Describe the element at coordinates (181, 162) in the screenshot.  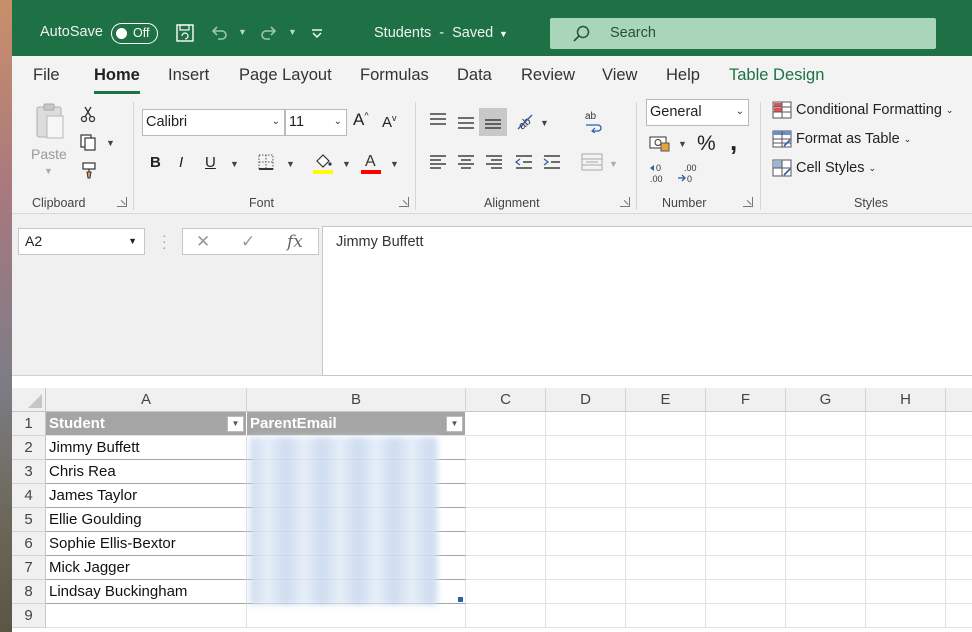
I see `italic-icon: I` at that location.